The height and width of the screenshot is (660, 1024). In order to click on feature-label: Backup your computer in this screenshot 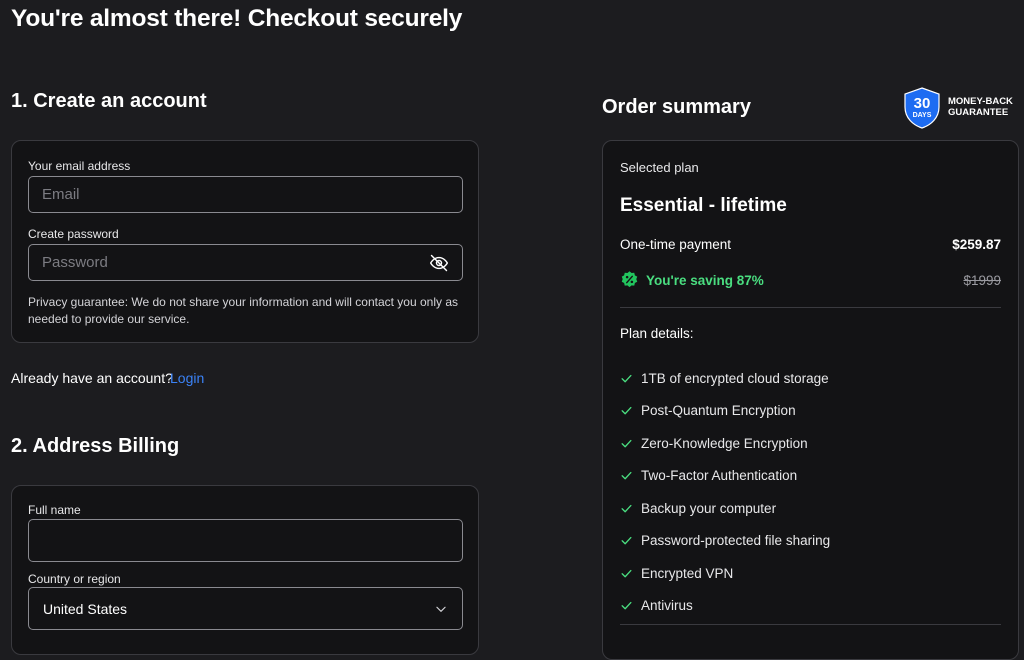, I will do `click(709, 508)`.